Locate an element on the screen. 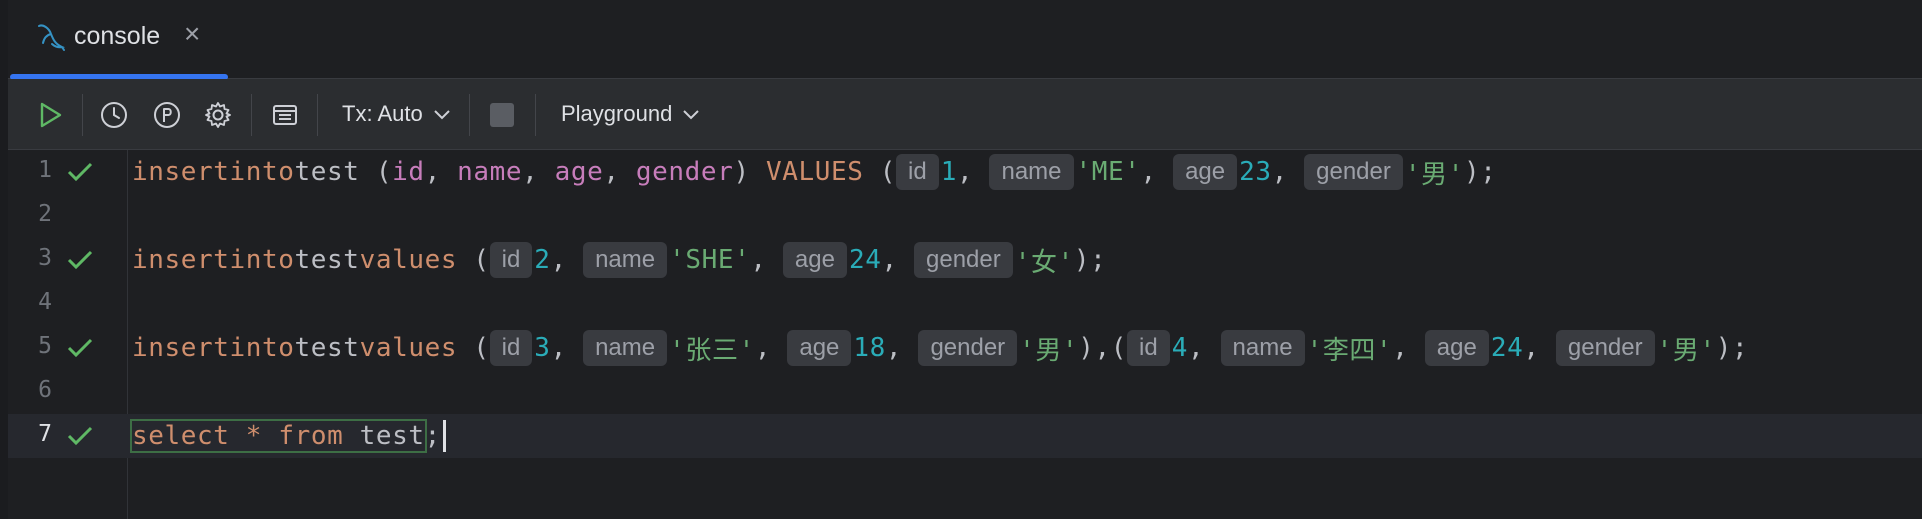 Image resolution: width=1922 pixels, height=519 pixels. number-literal: 4 is located at coordinates (1179, 348).